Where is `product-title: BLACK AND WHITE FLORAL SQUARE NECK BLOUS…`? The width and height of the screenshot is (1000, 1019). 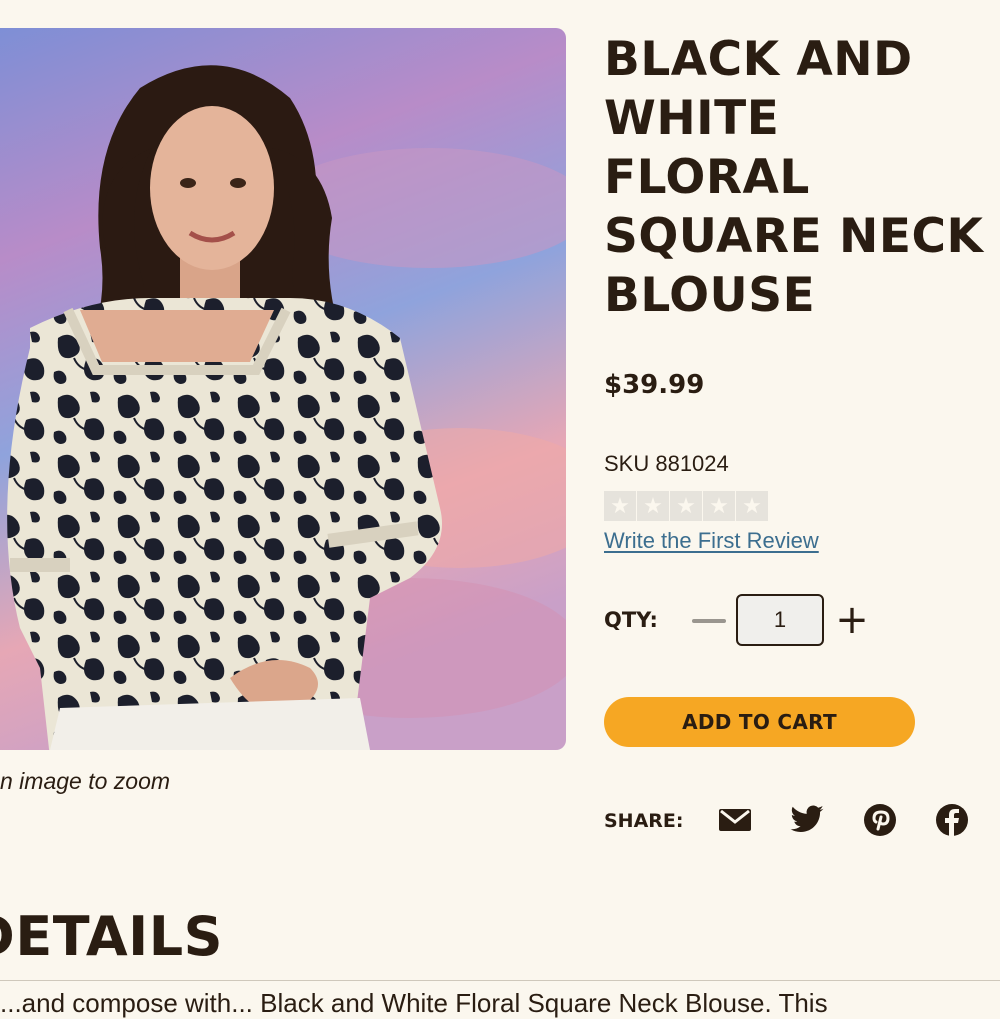 product-title: BLACK AND WHITE FLORAL SQUARE NECK BLOUS… is located at coordinates (802, 177).